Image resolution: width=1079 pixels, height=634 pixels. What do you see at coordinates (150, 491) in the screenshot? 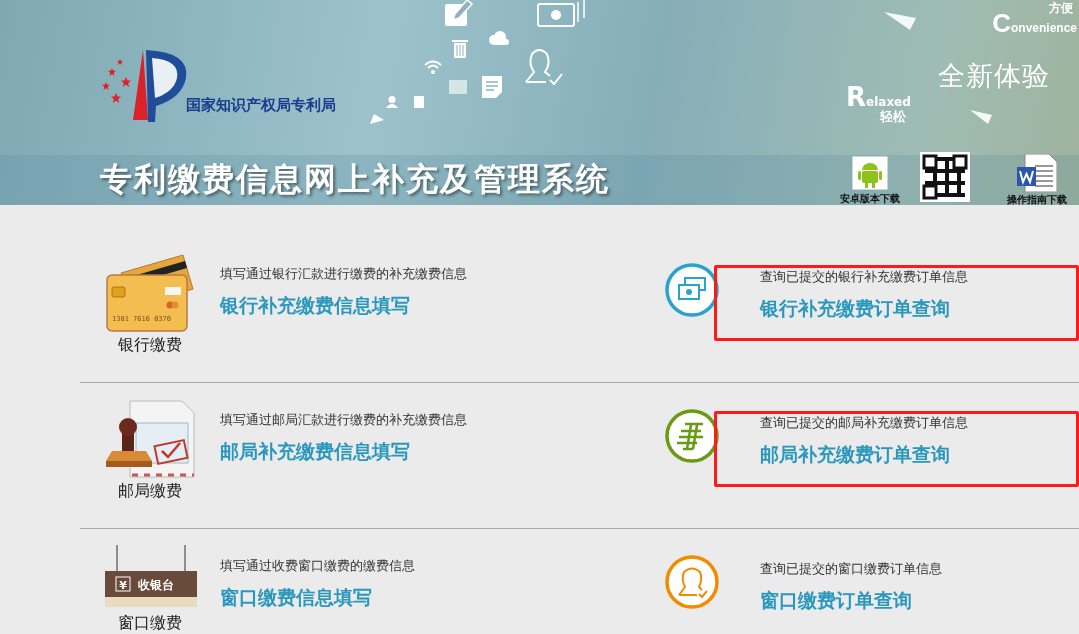
I see `payment-method-label: 邮局缴费` at bounding box center [150, 491].